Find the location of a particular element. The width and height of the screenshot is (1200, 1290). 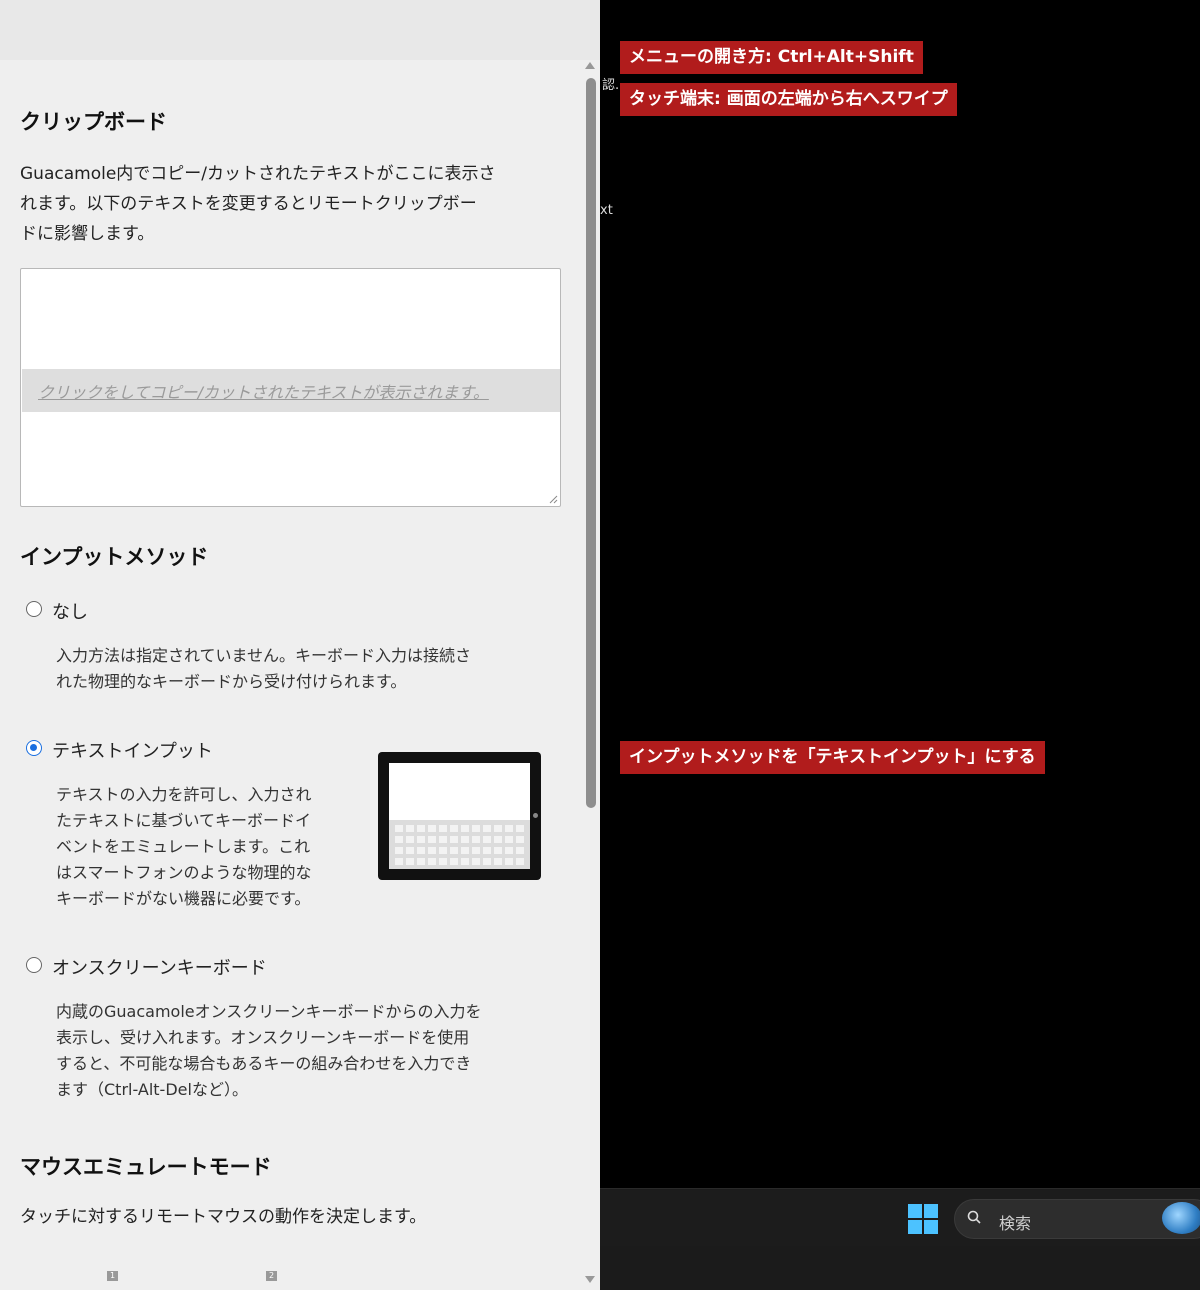

radio-text-input-description-line-2: たテキストに基づいてキーボードイ is located at coordinates (184, 820).